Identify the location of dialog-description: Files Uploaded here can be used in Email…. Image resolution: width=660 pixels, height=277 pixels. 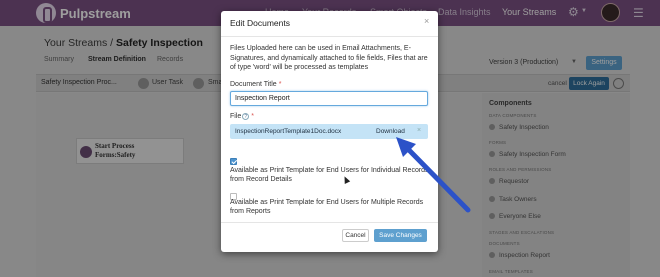
(329, 58).